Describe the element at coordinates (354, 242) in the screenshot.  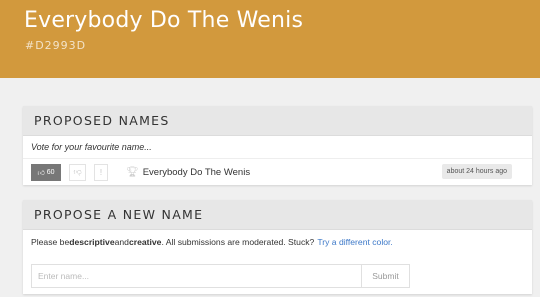
I see `different-color-link: Try a different color.` at that location.